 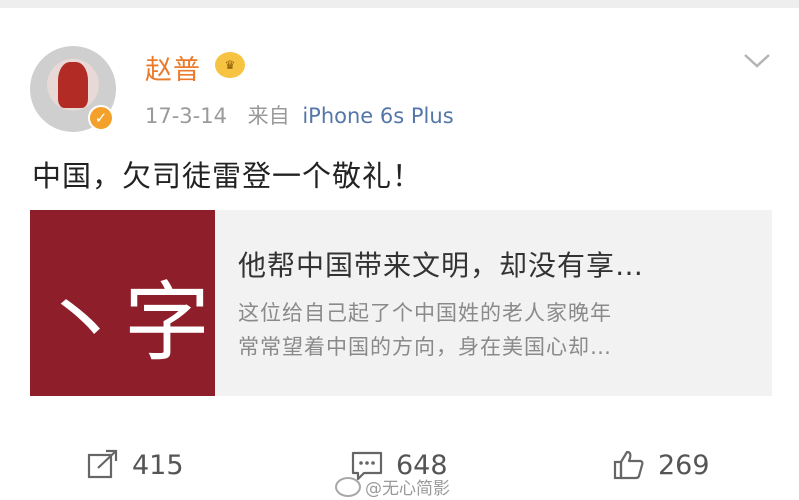 I want to click on link-desc-line-1: 这位给自己起了个中国姓的老人家晚年, so click(x=425, y=313).